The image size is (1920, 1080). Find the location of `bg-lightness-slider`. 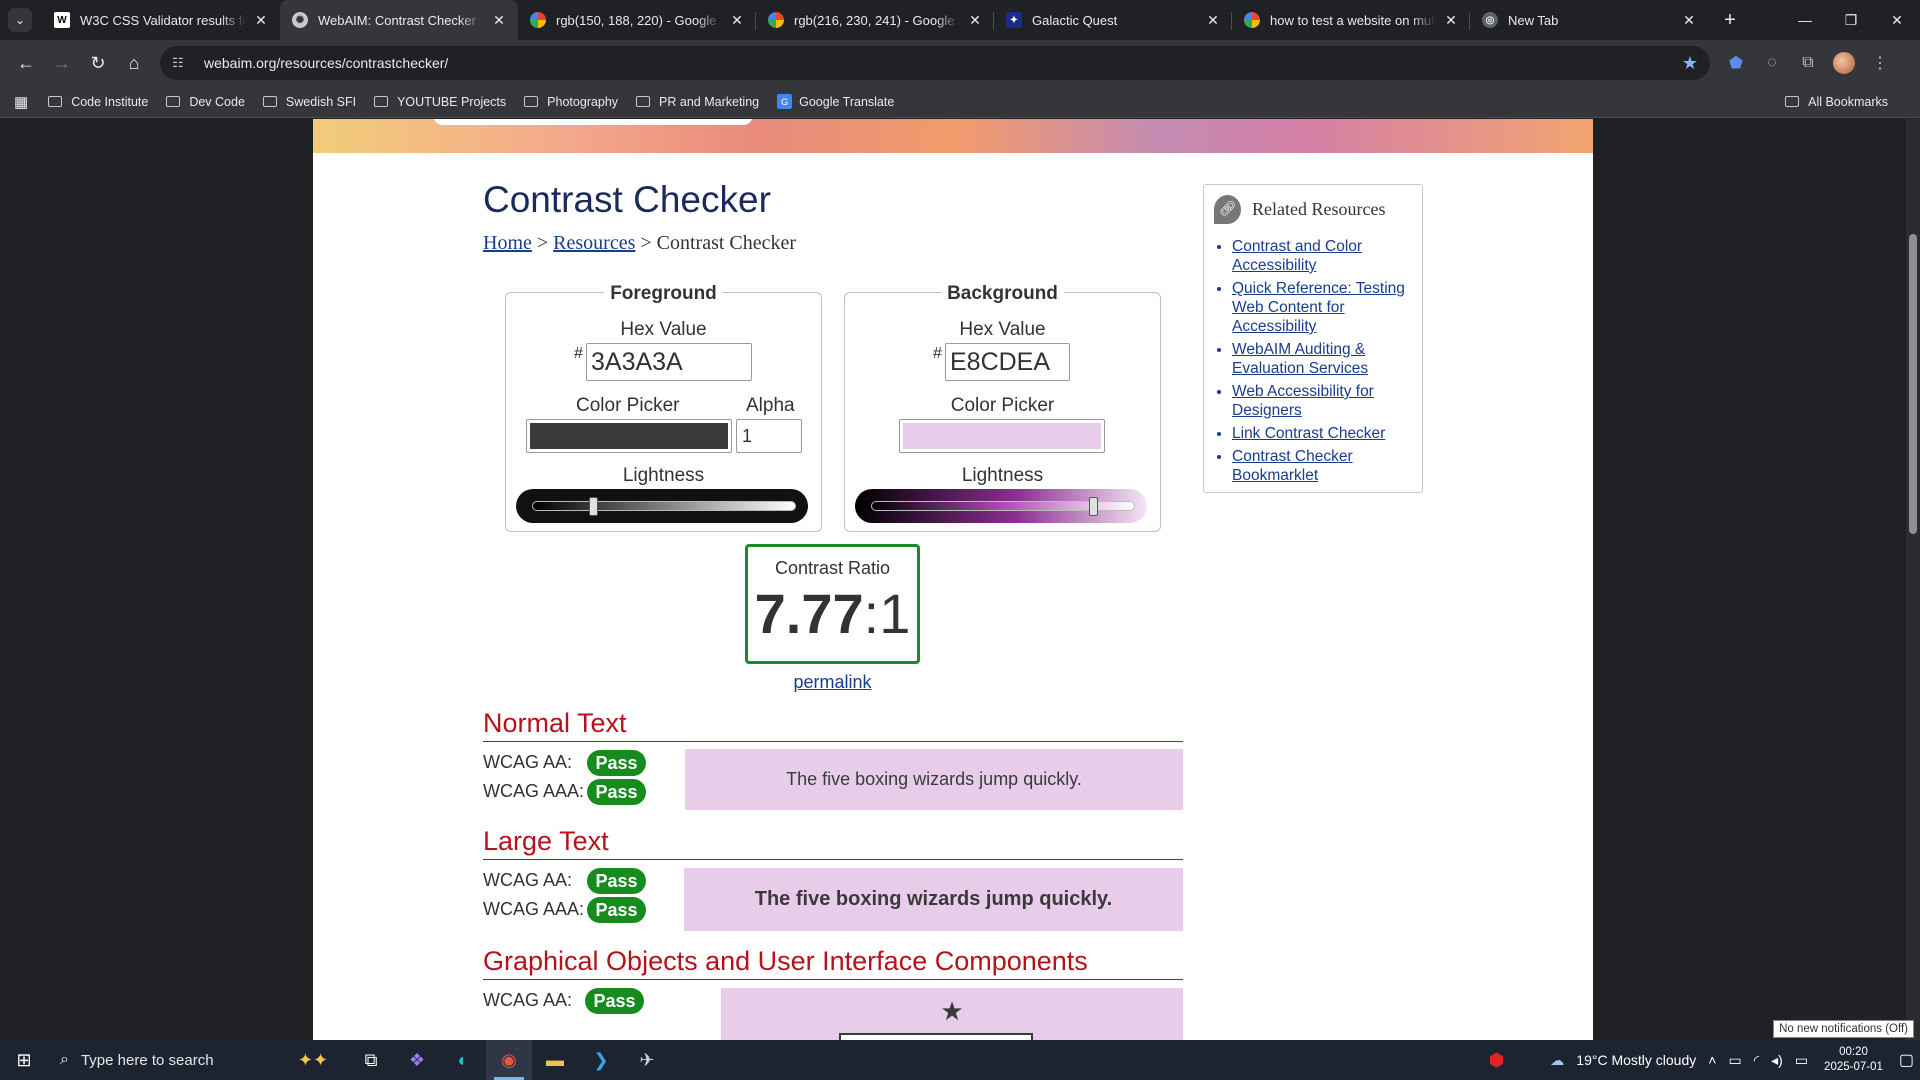

bg-lightness-slider is located at coordinates (1001, 506).